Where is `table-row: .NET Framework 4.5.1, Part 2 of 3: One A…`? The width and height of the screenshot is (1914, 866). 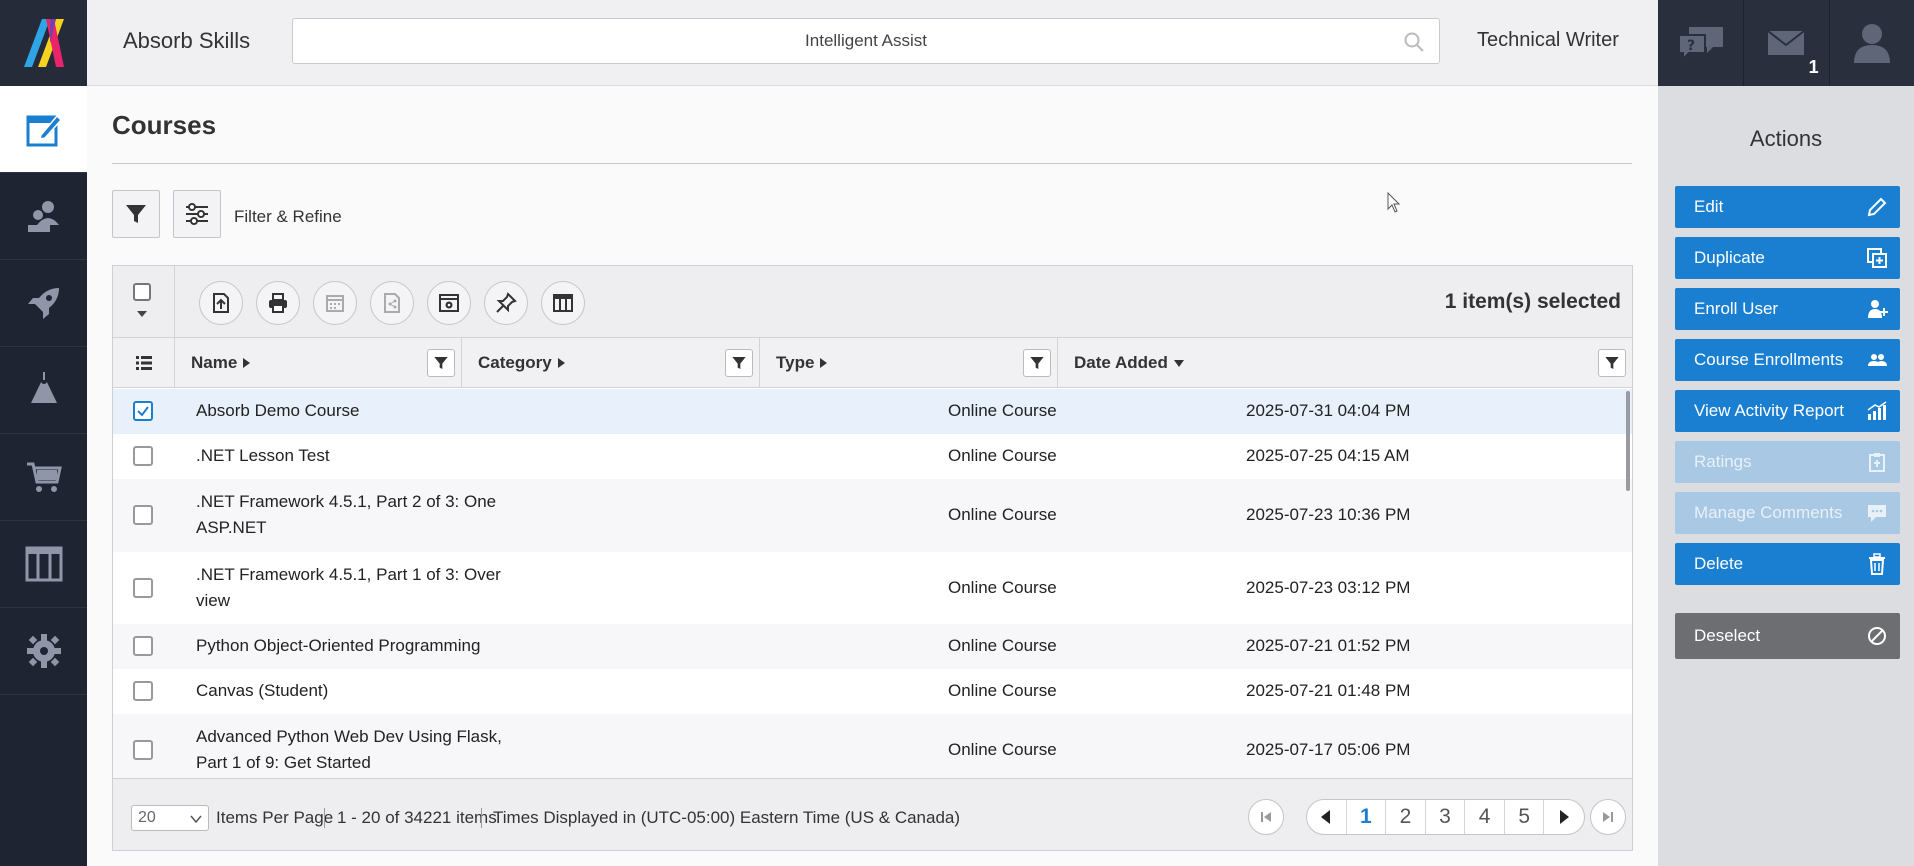
table-row: .NET Framework 4.5.1, Part 2 of 3: One A… is located at coordinates (872, 515).